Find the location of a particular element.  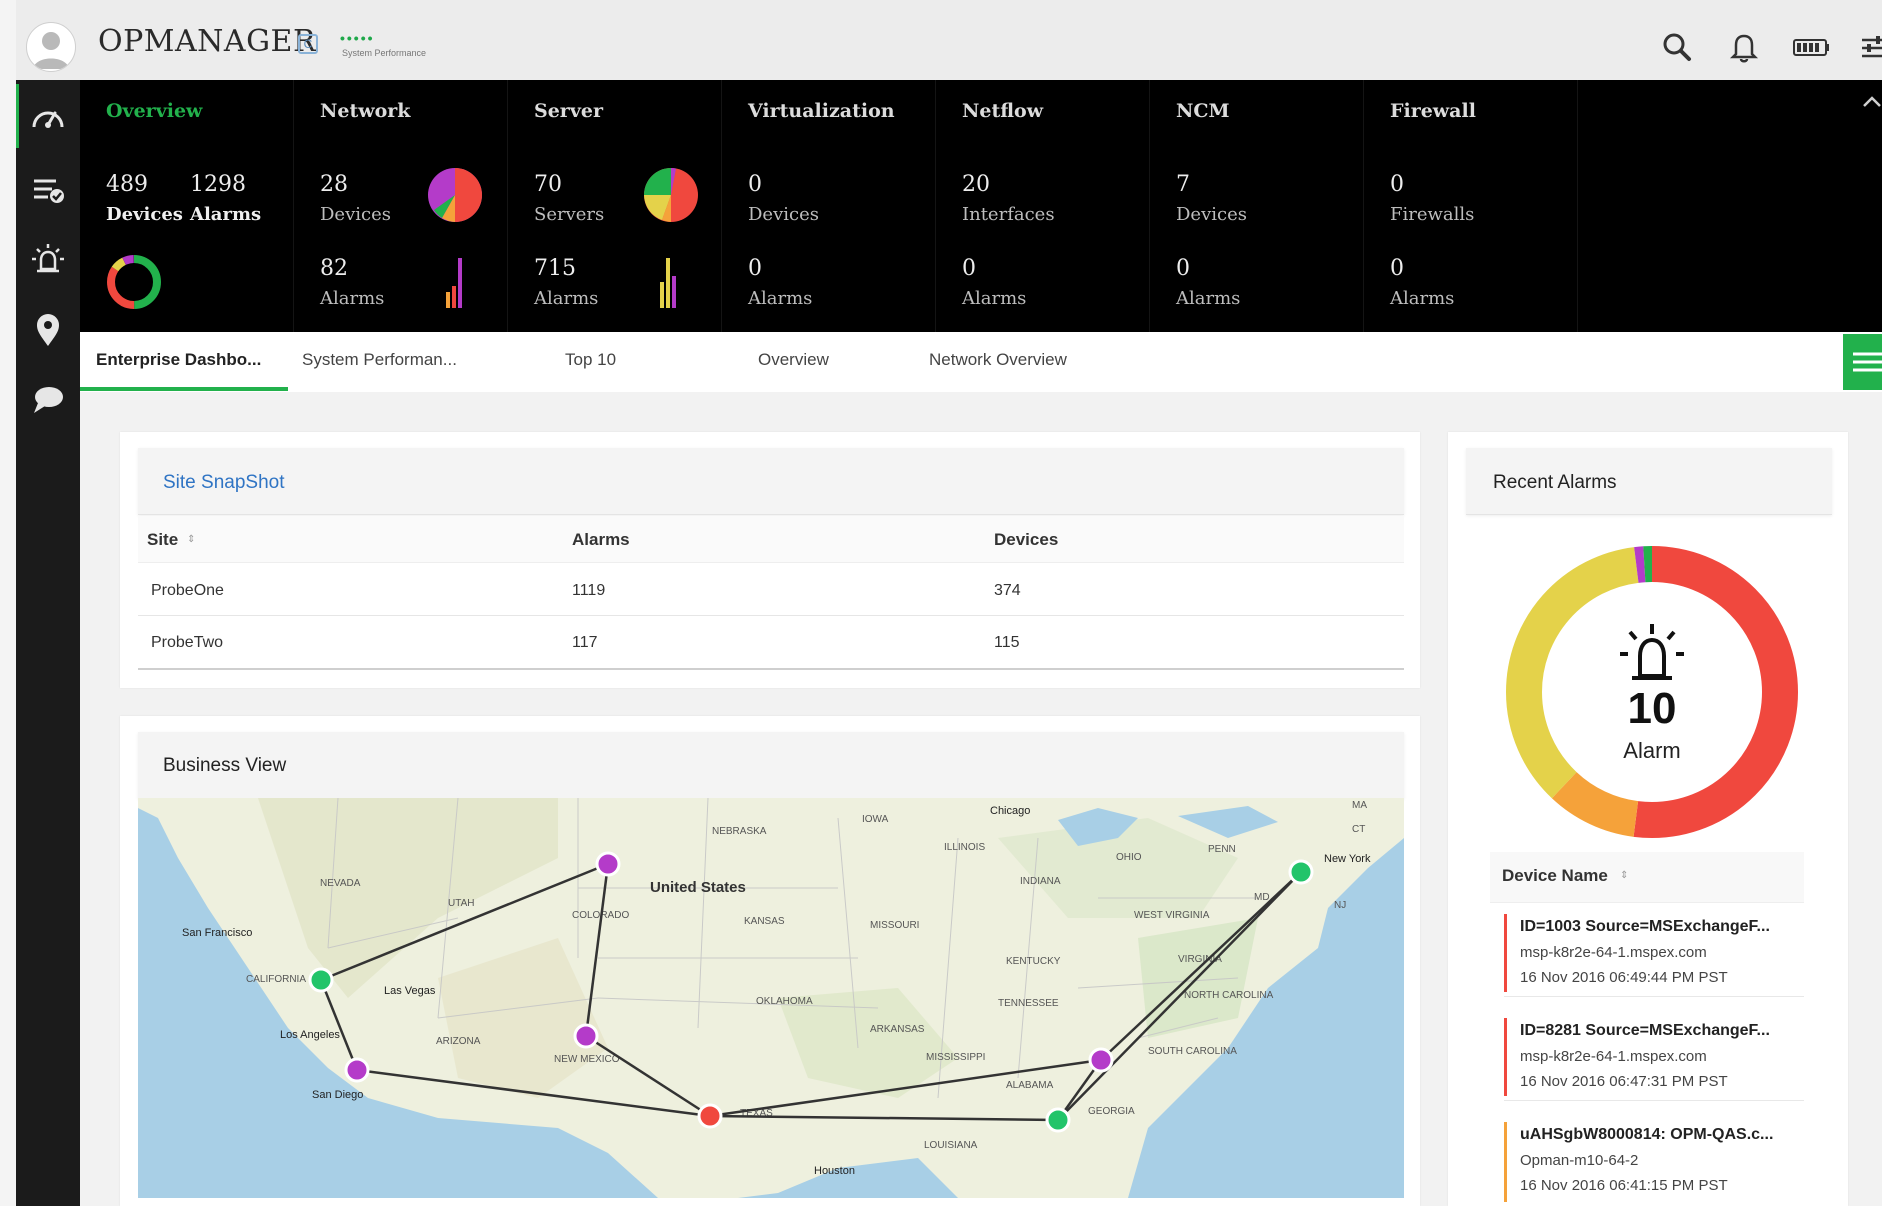

module-firewall: Firewall 0 Firewalls 0 Alarms is located at coordinates (1471, 206).